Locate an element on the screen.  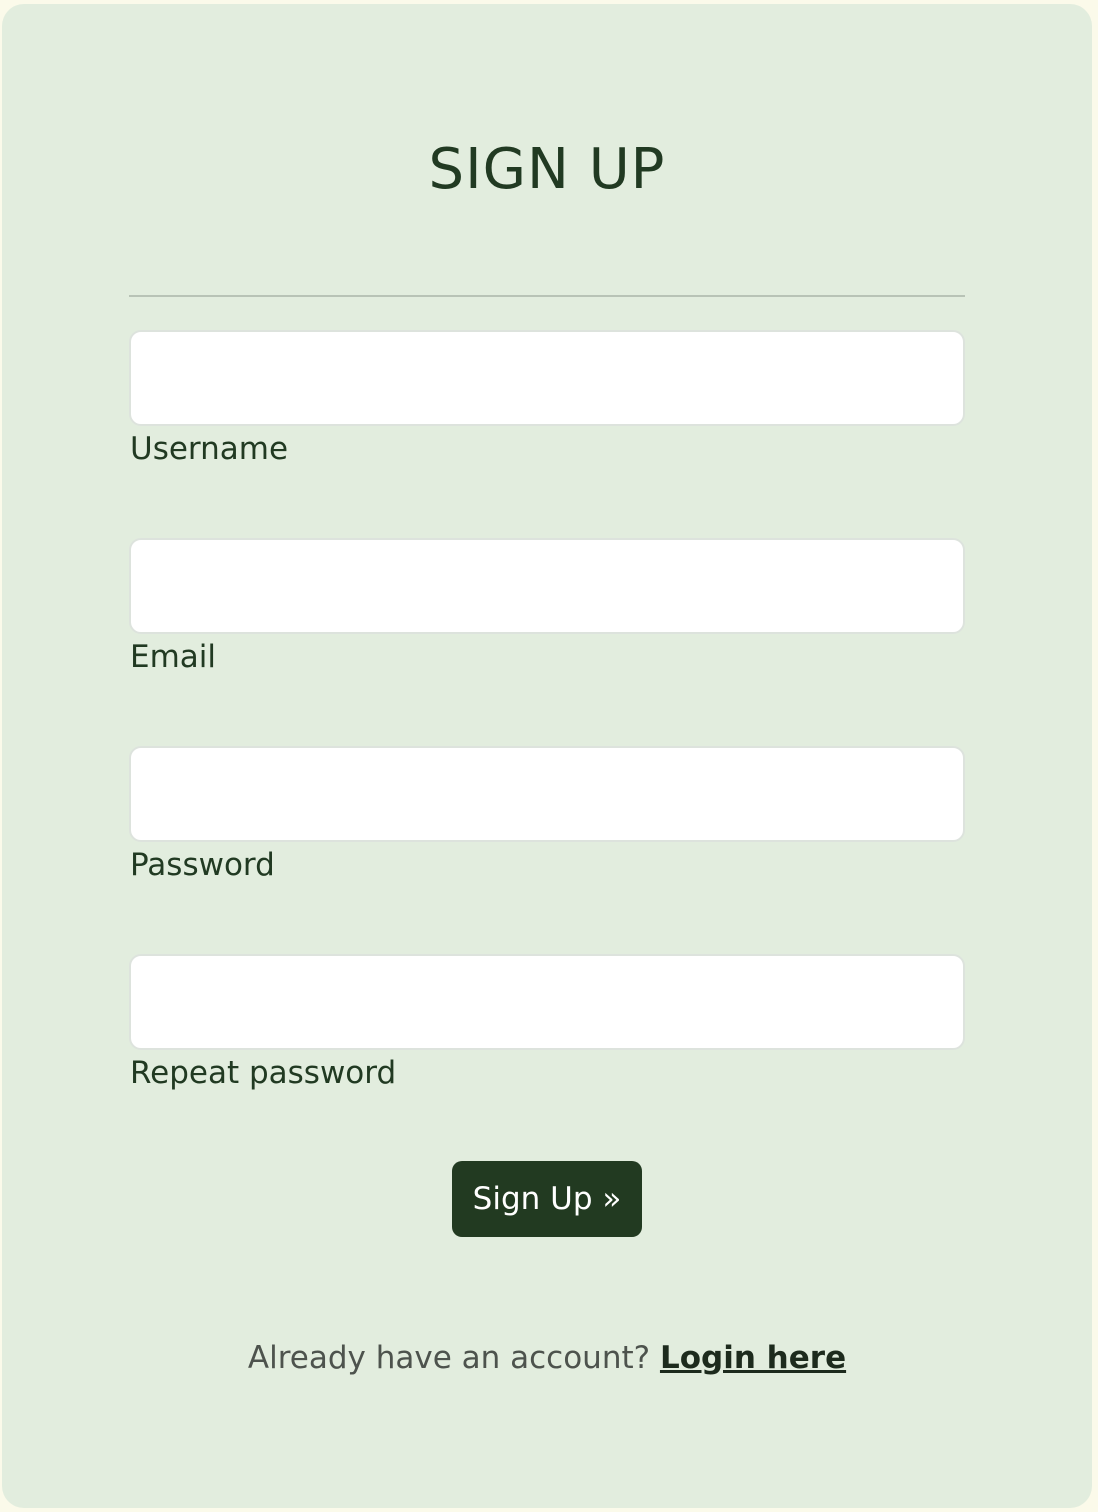
divider is located at coordinates (547, 296).